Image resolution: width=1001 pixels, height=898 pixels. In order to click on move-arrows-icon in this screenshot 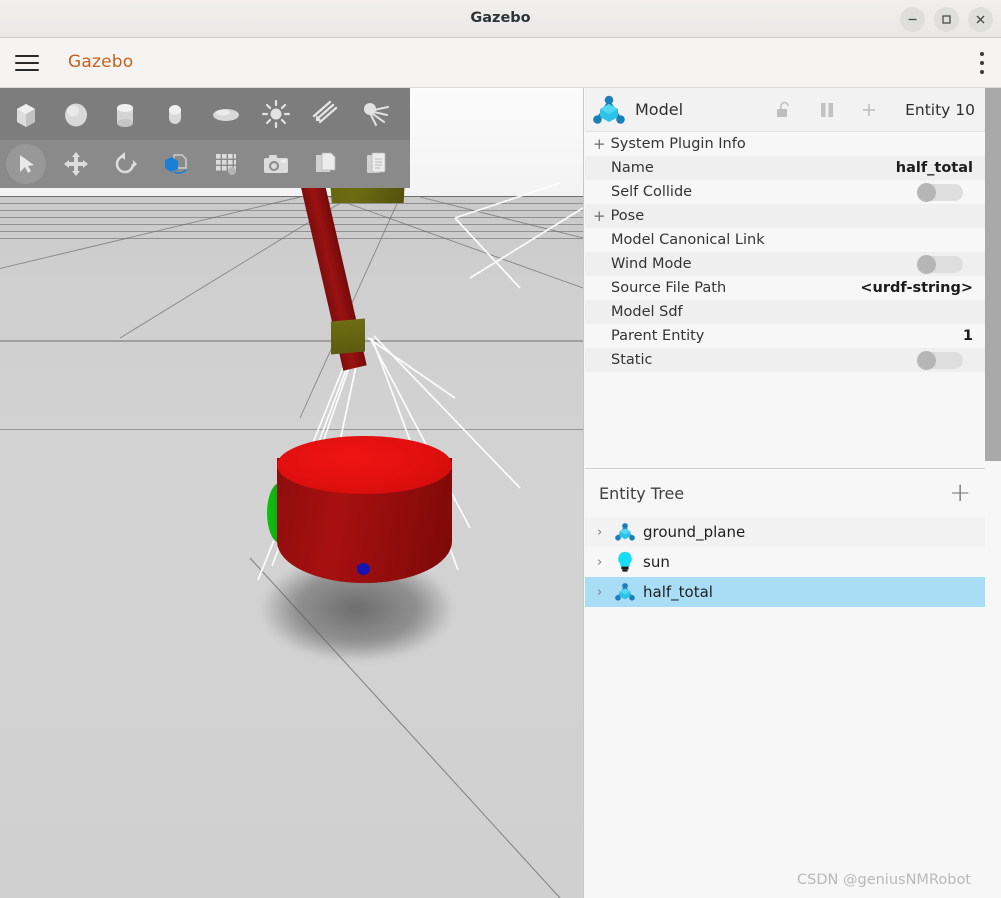, I will do `click(75, 164)`.